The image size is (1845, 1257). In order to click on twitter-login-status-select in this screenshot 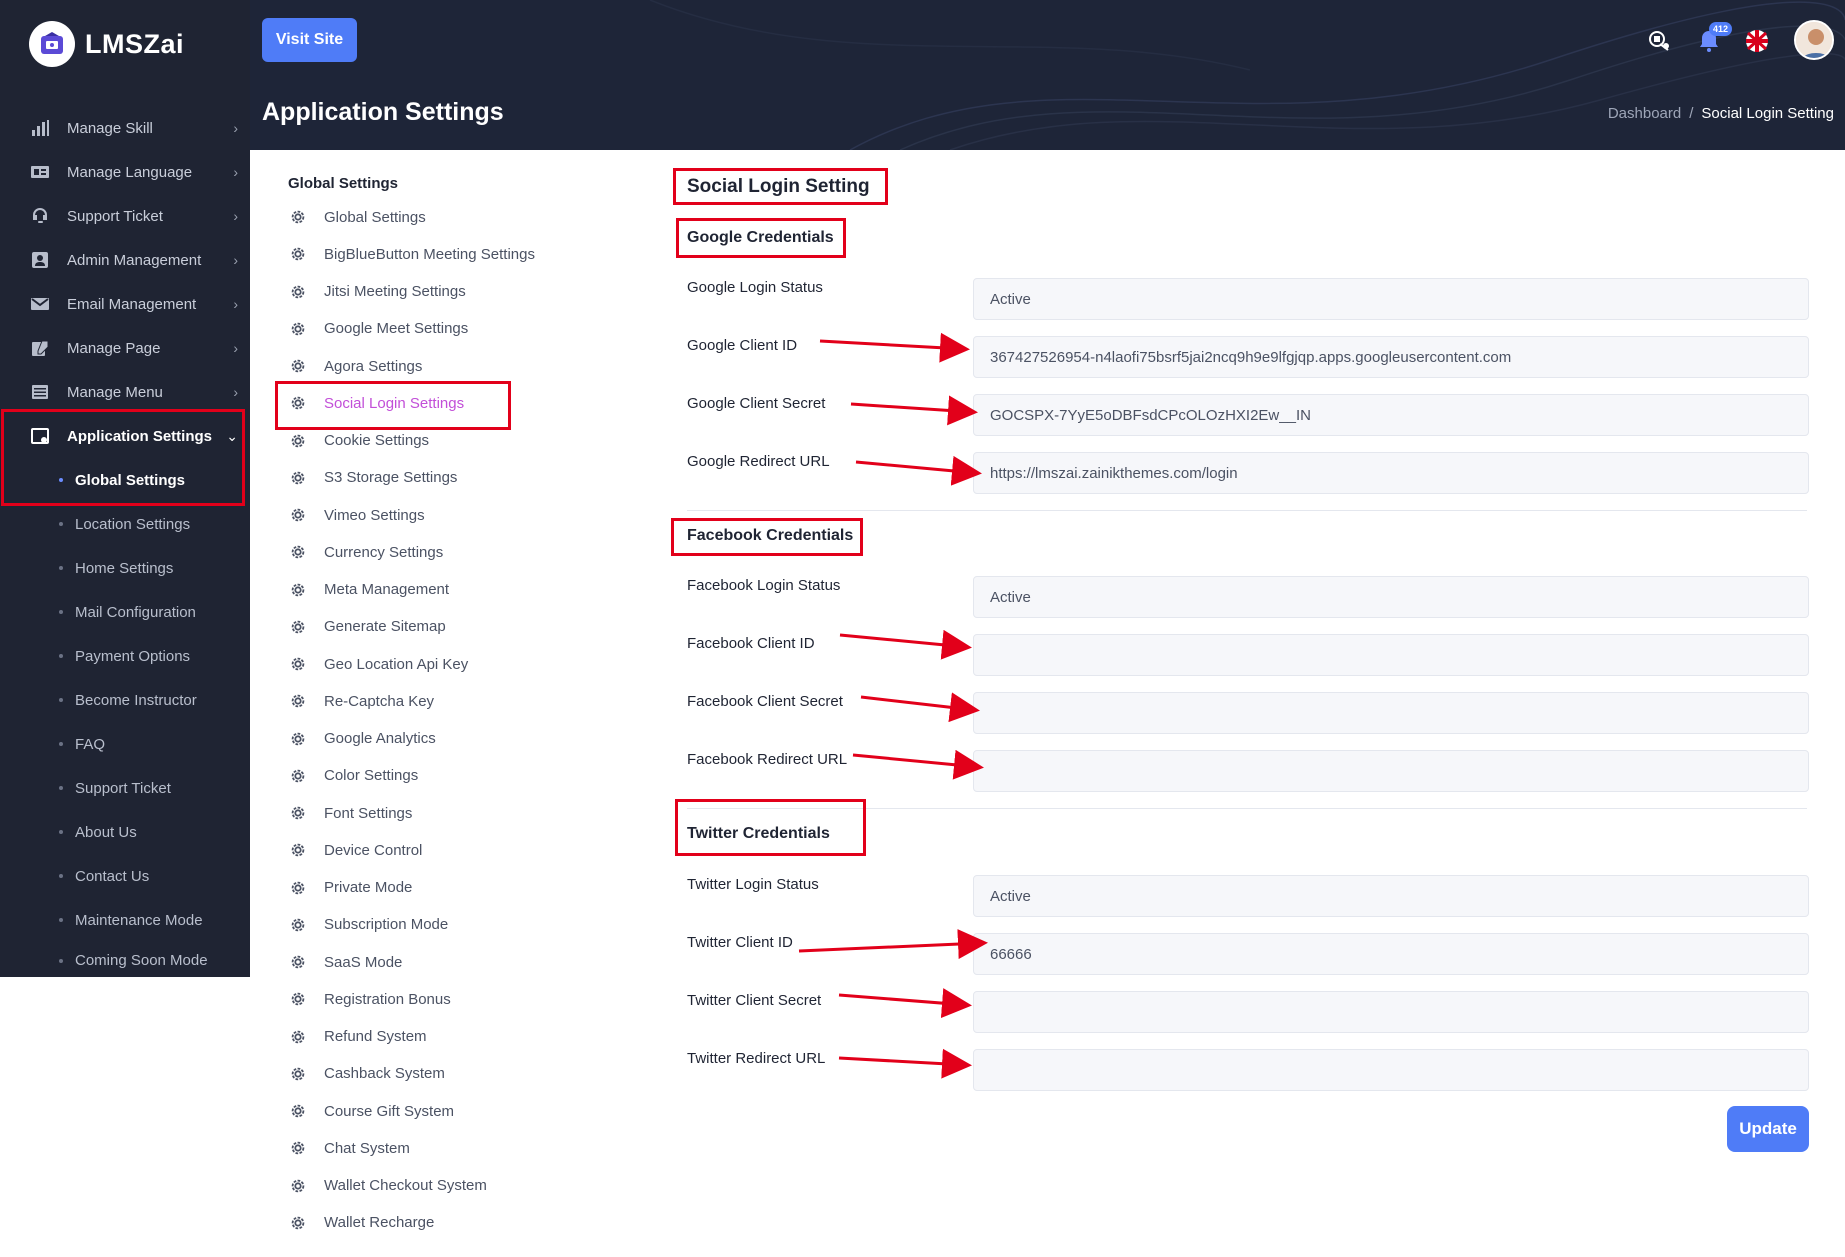, I will do `click(1391, 896)`.